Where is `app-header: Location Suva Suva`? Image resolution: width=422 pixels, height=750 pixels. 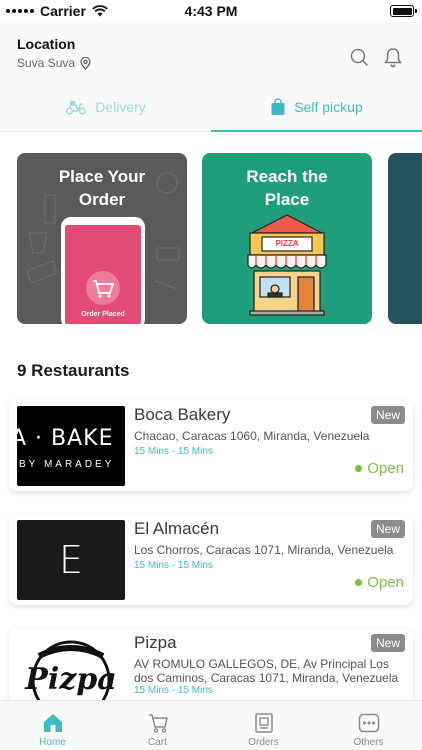
app-header: Location Suva Suva is located at coordinates (211, 52).